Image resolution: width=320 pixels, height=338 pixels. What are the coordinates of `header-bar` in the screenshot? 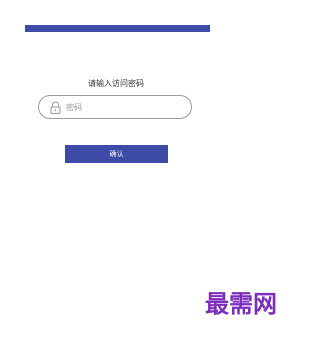 It's located at (117, 28).